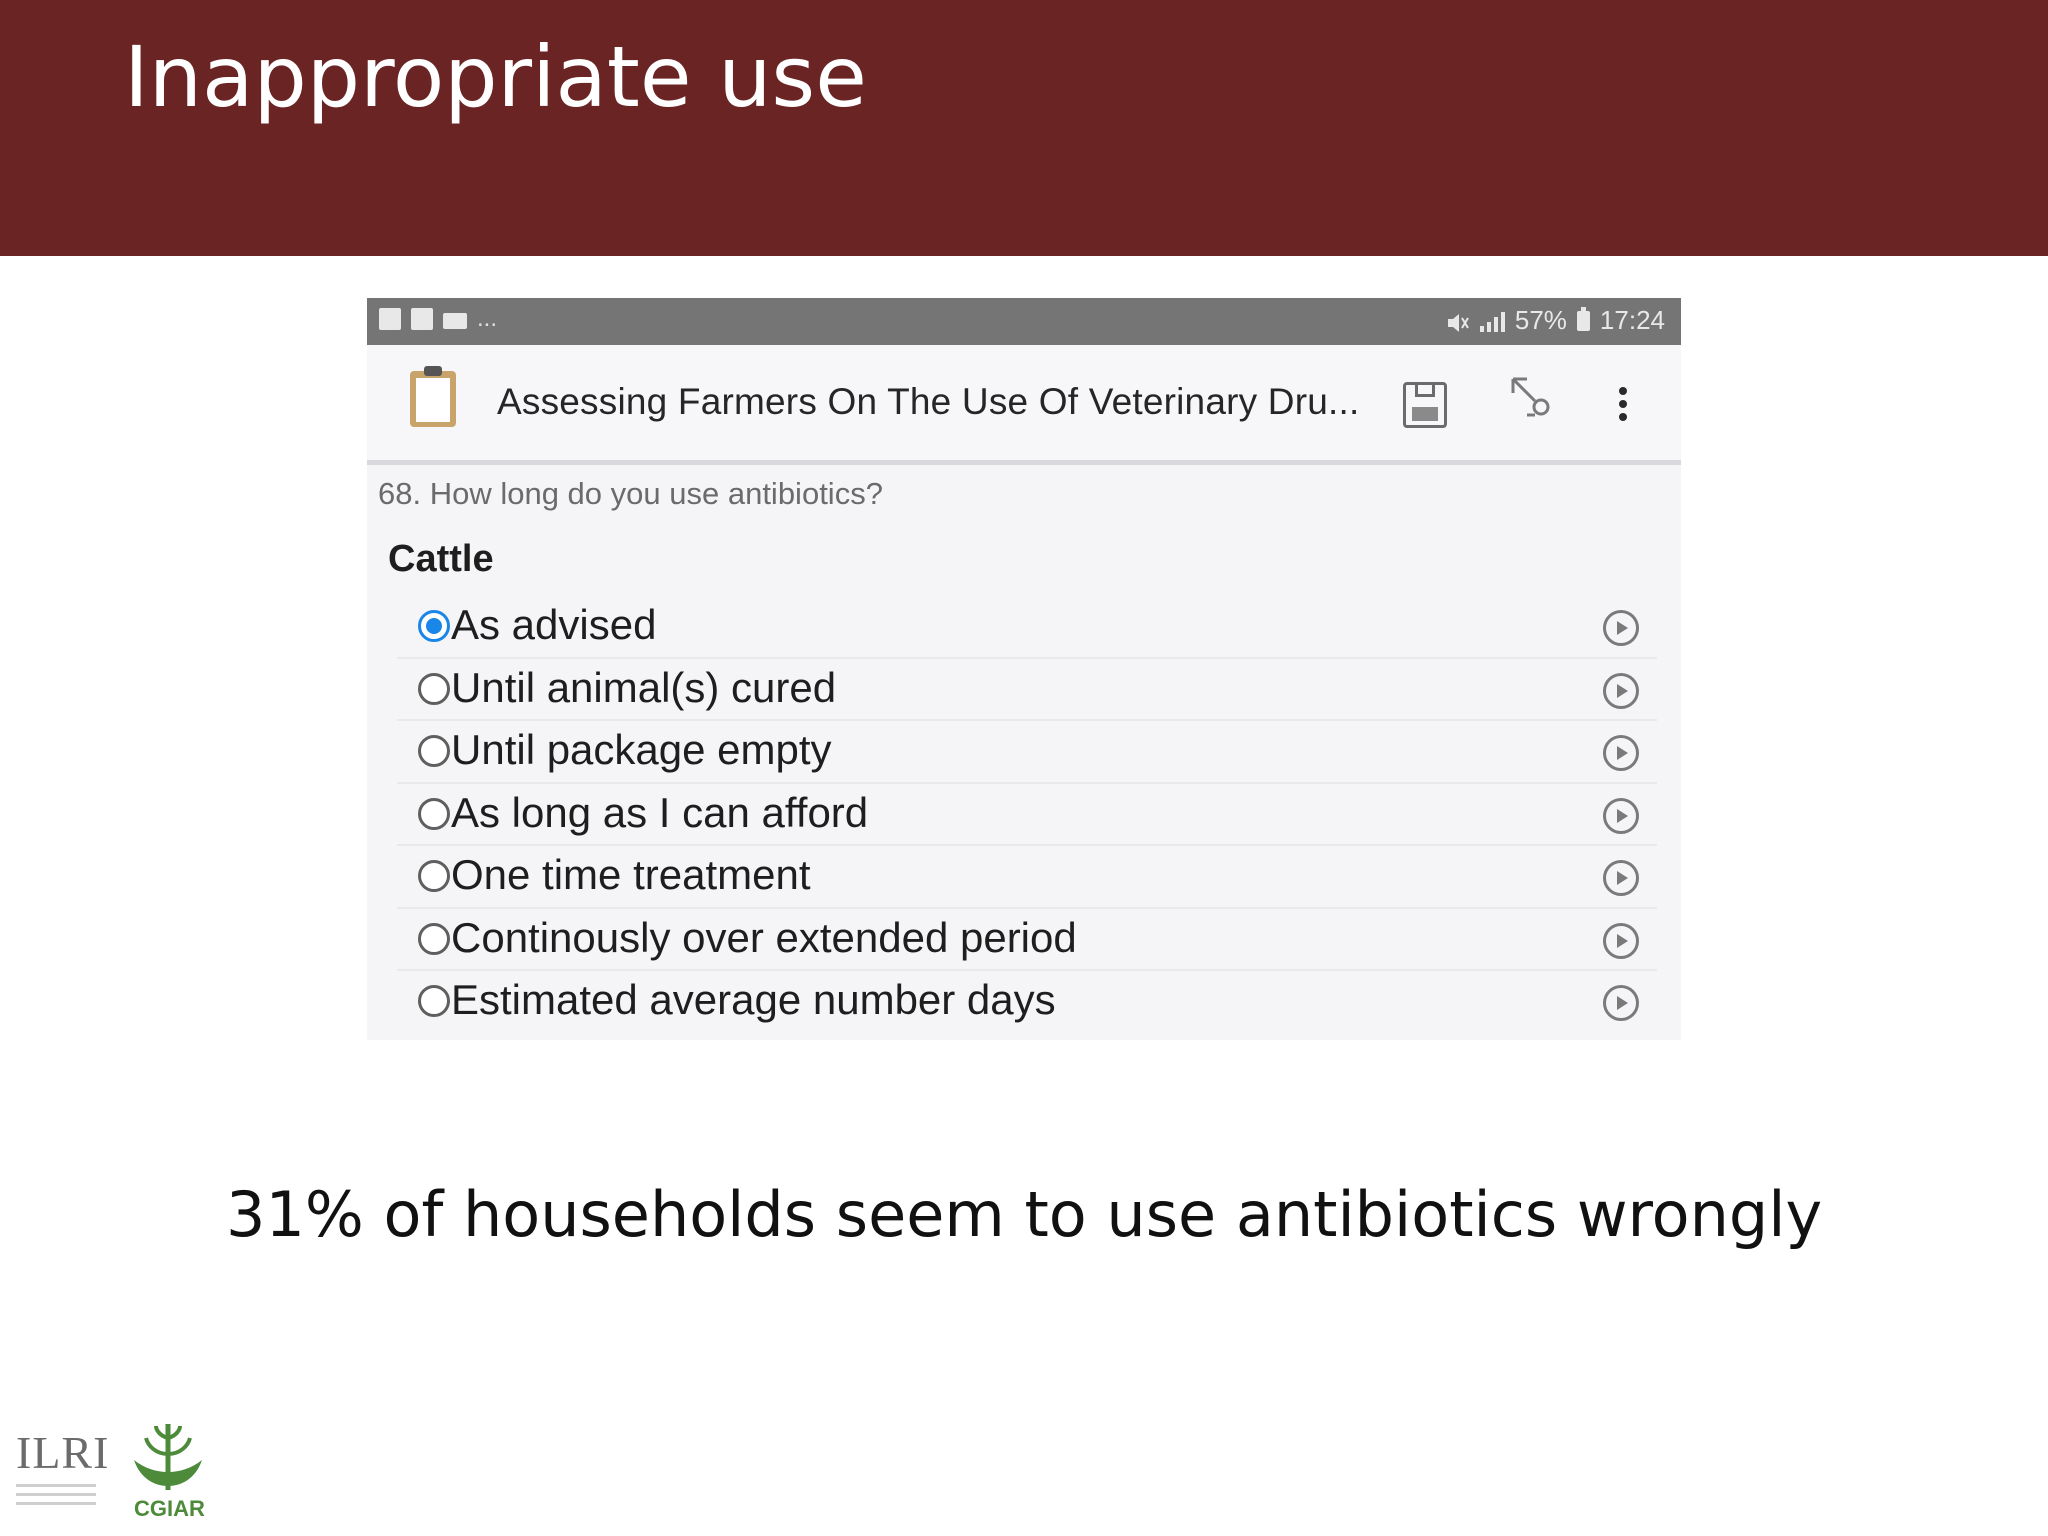  I want to click on question-text: 68. How long do you use antibiotics?, so click(630, 493).